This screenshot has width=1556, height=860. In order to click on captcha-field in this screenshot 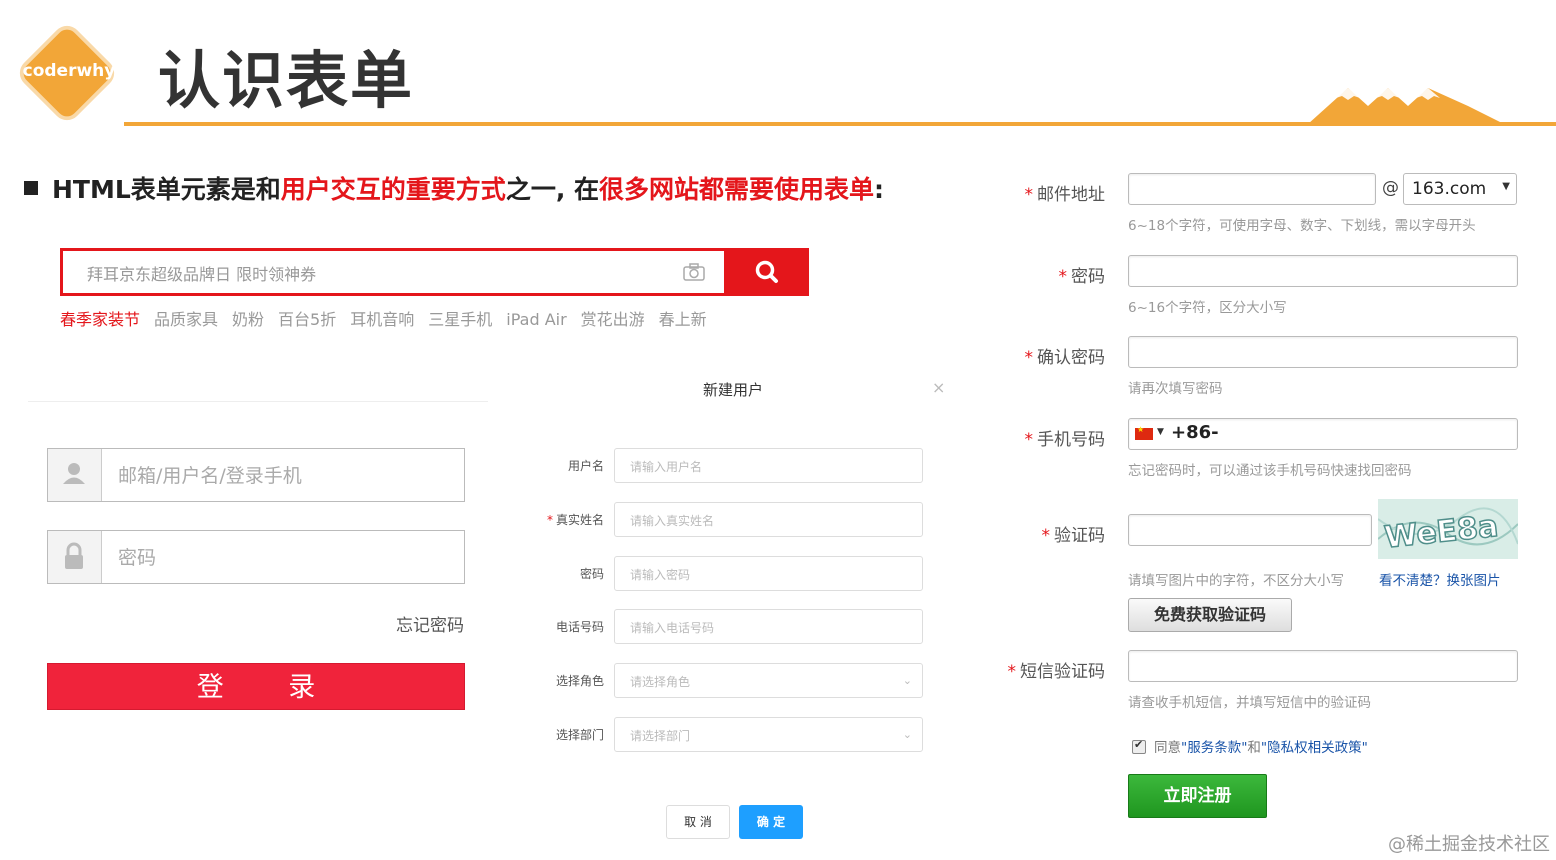, I will do `click(1250, 530)`.